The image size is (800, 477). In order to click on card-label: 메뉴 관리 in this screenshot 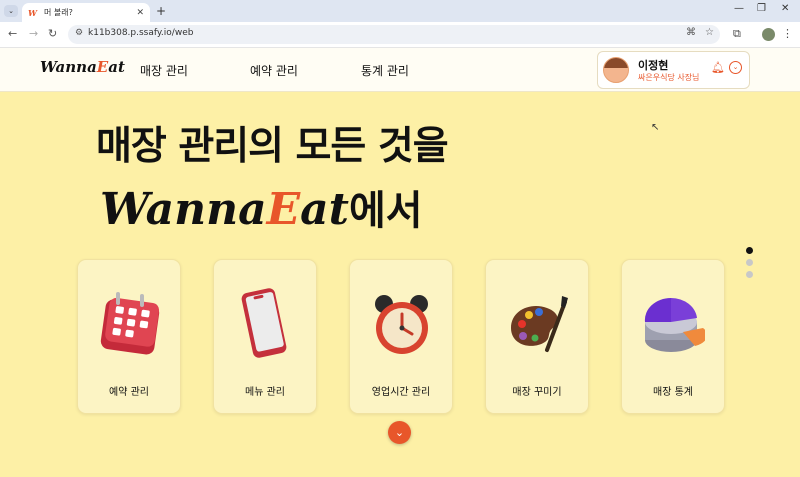, I will do `click(265, 392)`.